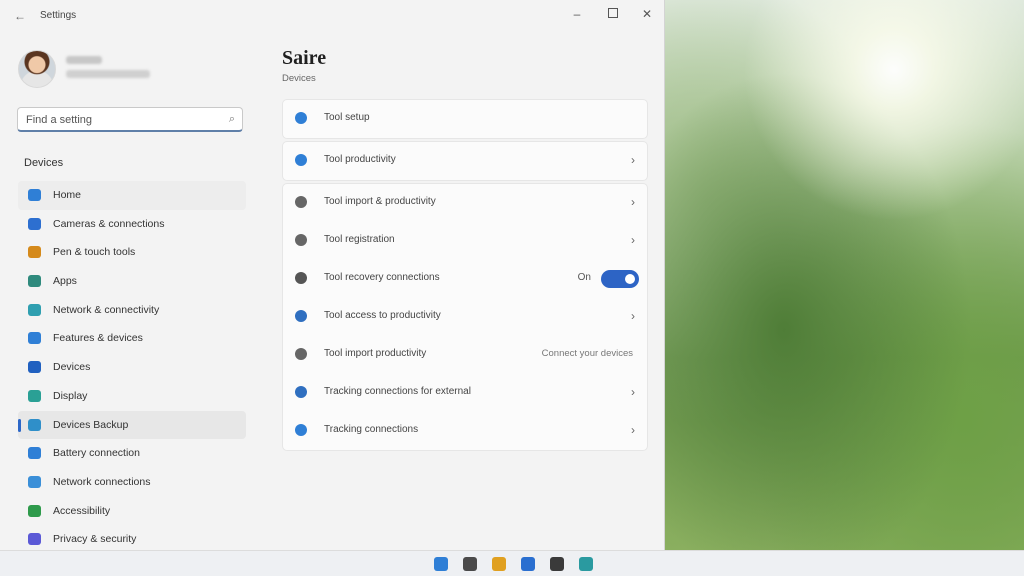 The image size is (1024, 576). I want to click on setting-row: Tool productivity ›, so click(465, 161).